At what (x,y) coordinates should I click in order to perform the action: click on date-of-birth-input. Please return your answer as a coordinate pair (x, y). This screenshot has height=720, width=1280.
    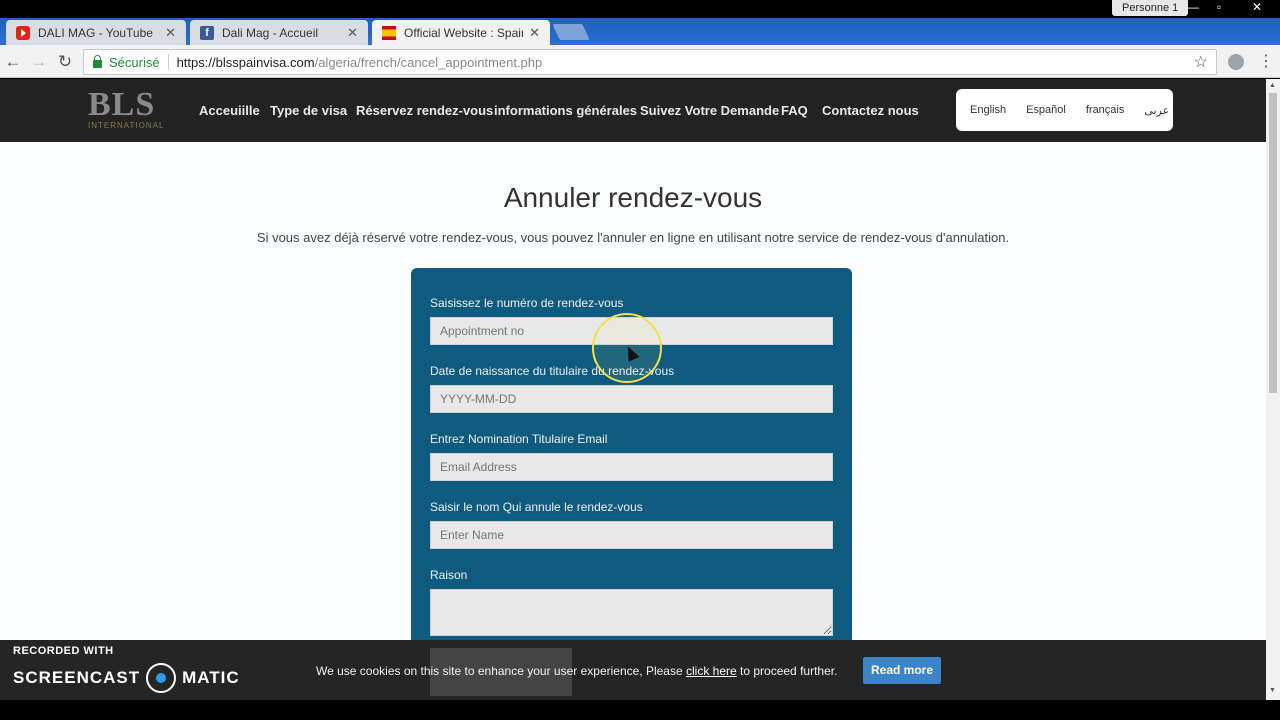
    Looking at the image, I should click on (631, 399).